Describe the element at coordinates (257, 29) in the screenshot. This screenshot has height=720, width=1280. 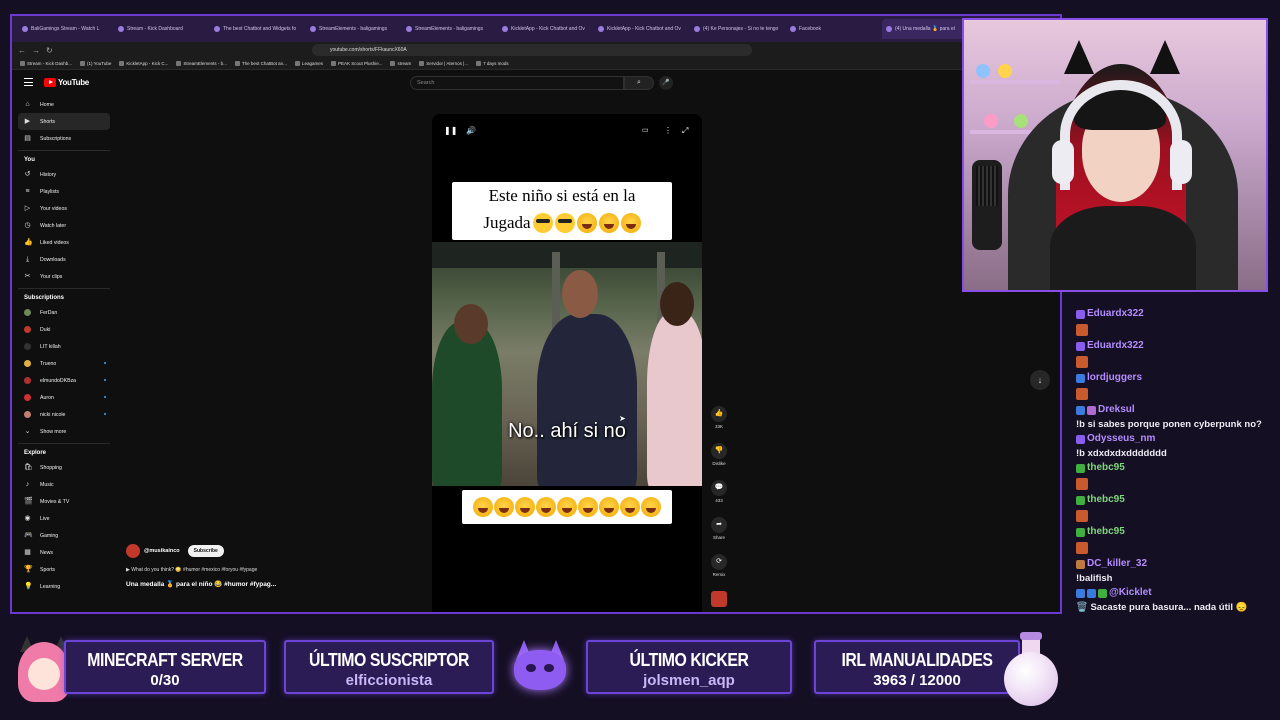
I see `browser-tab: The best Chatbot and Widgets fo` at that location.